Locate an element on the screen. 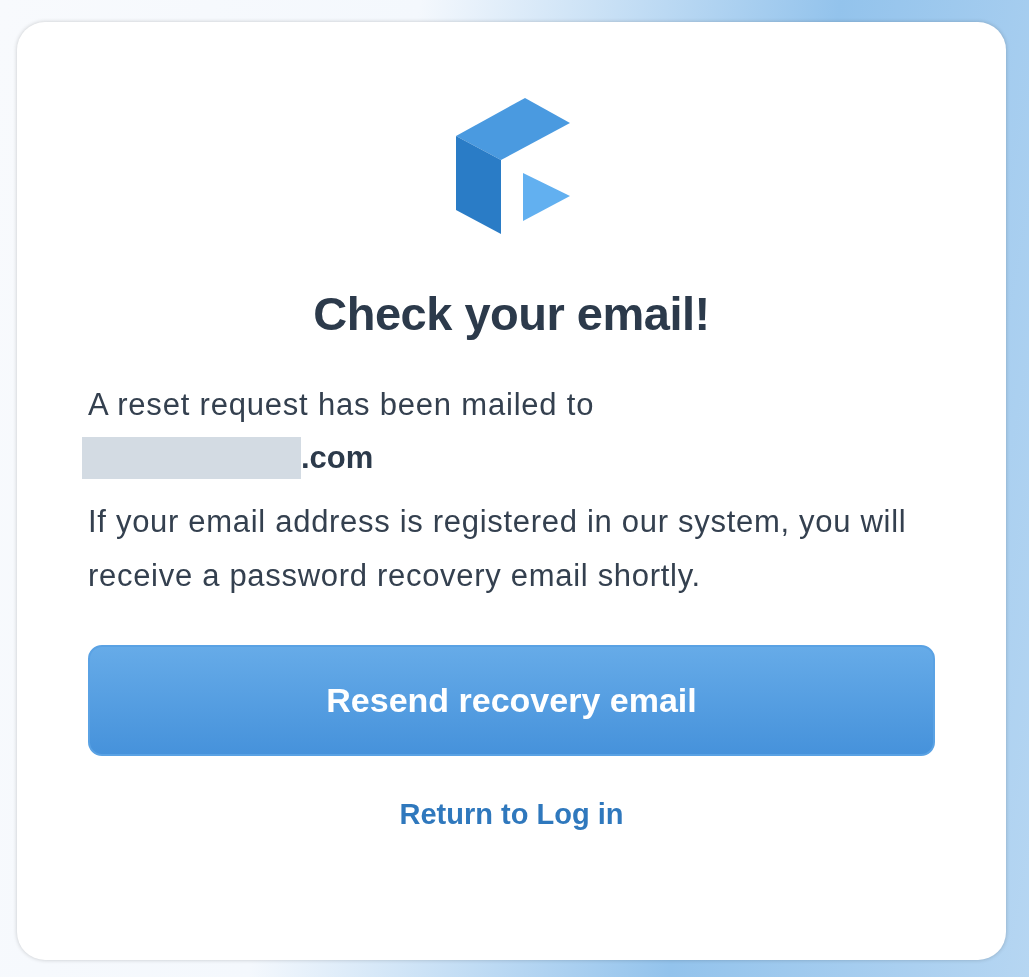  info-text: If your email address is registered in our system, you will receive a password recovery email shortly. is located at coordinates (498, 549).